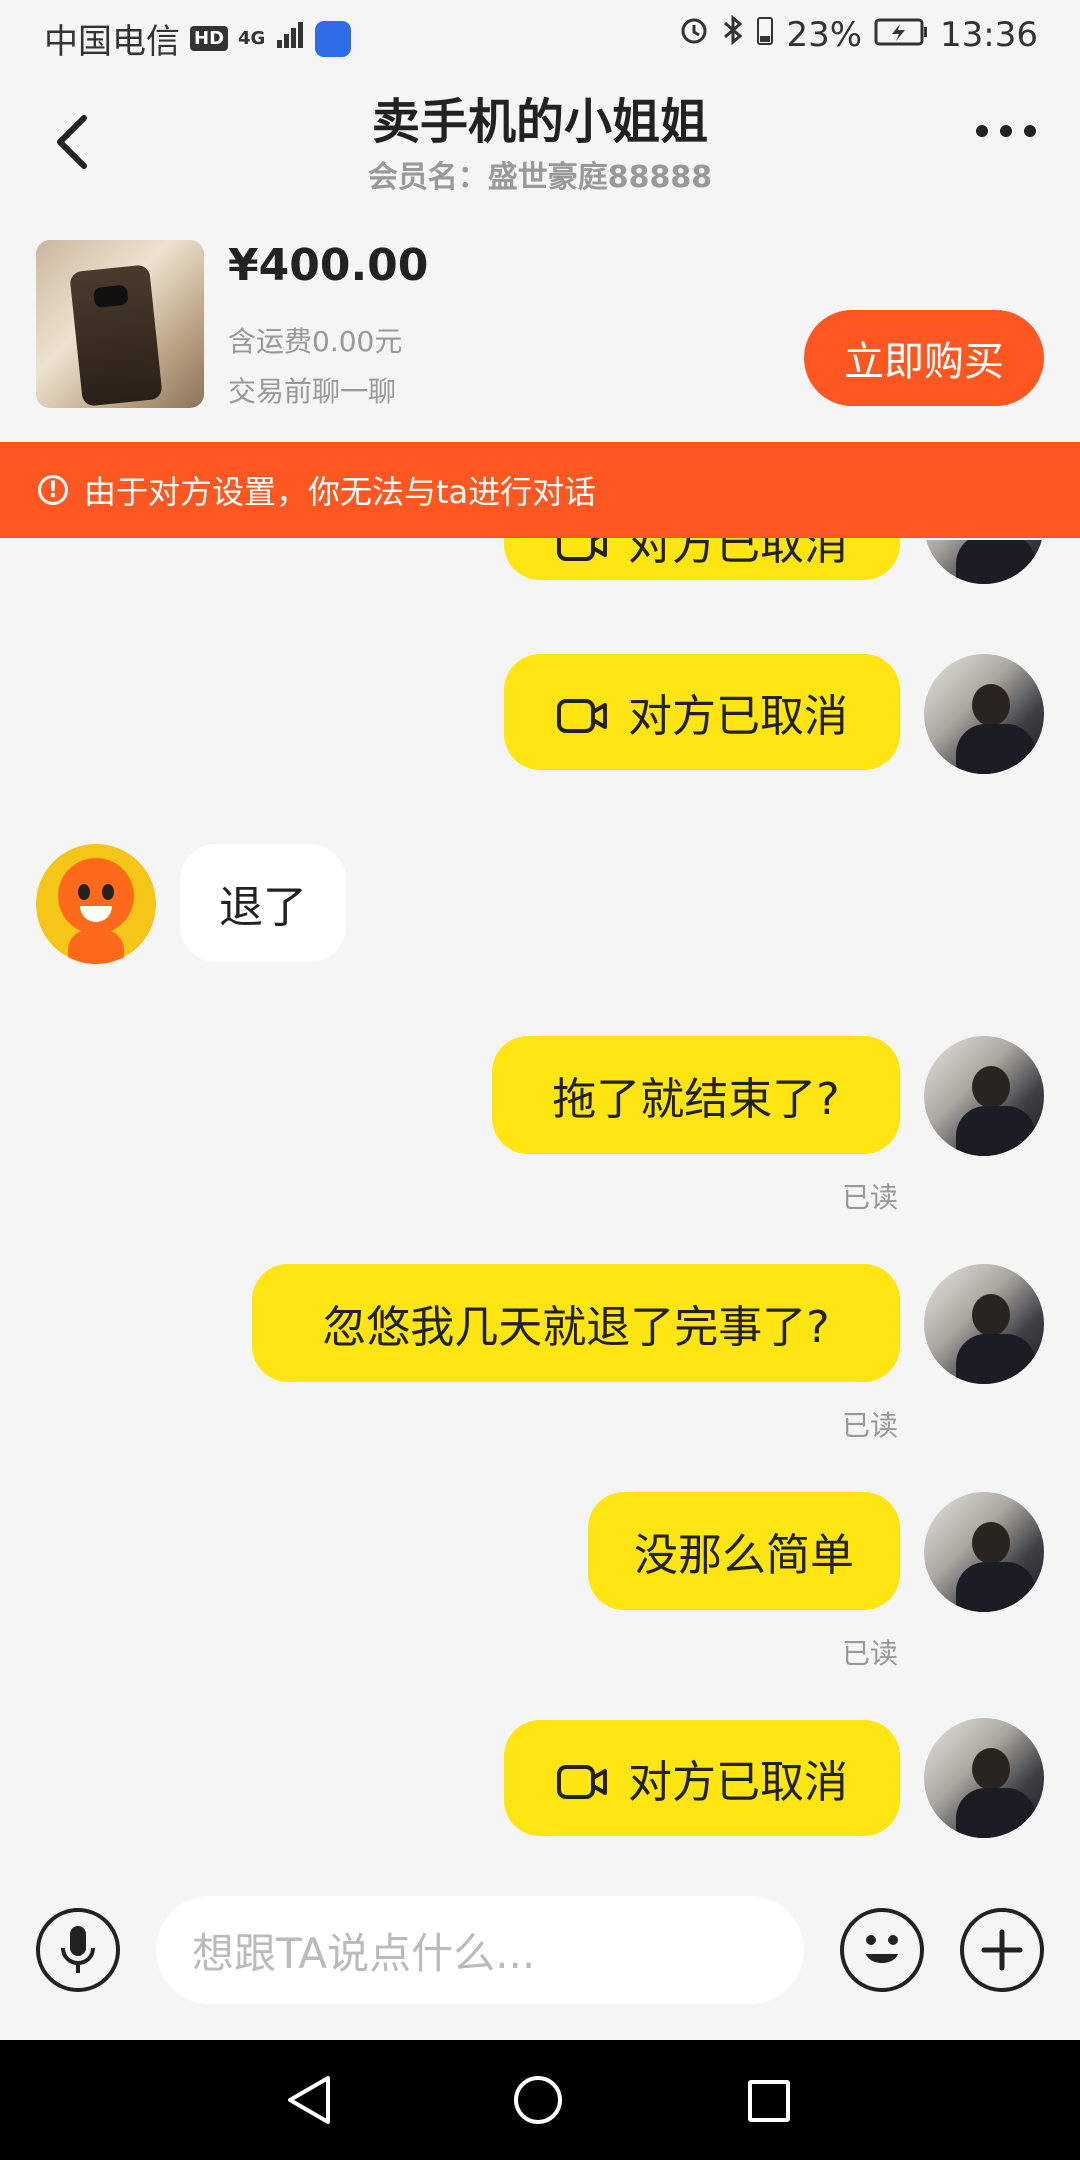 Image resolution: width=1080 pixels, height=2160 pixels. I want to click on page-title: 卖手机的小姐姐, so click(539, 122).